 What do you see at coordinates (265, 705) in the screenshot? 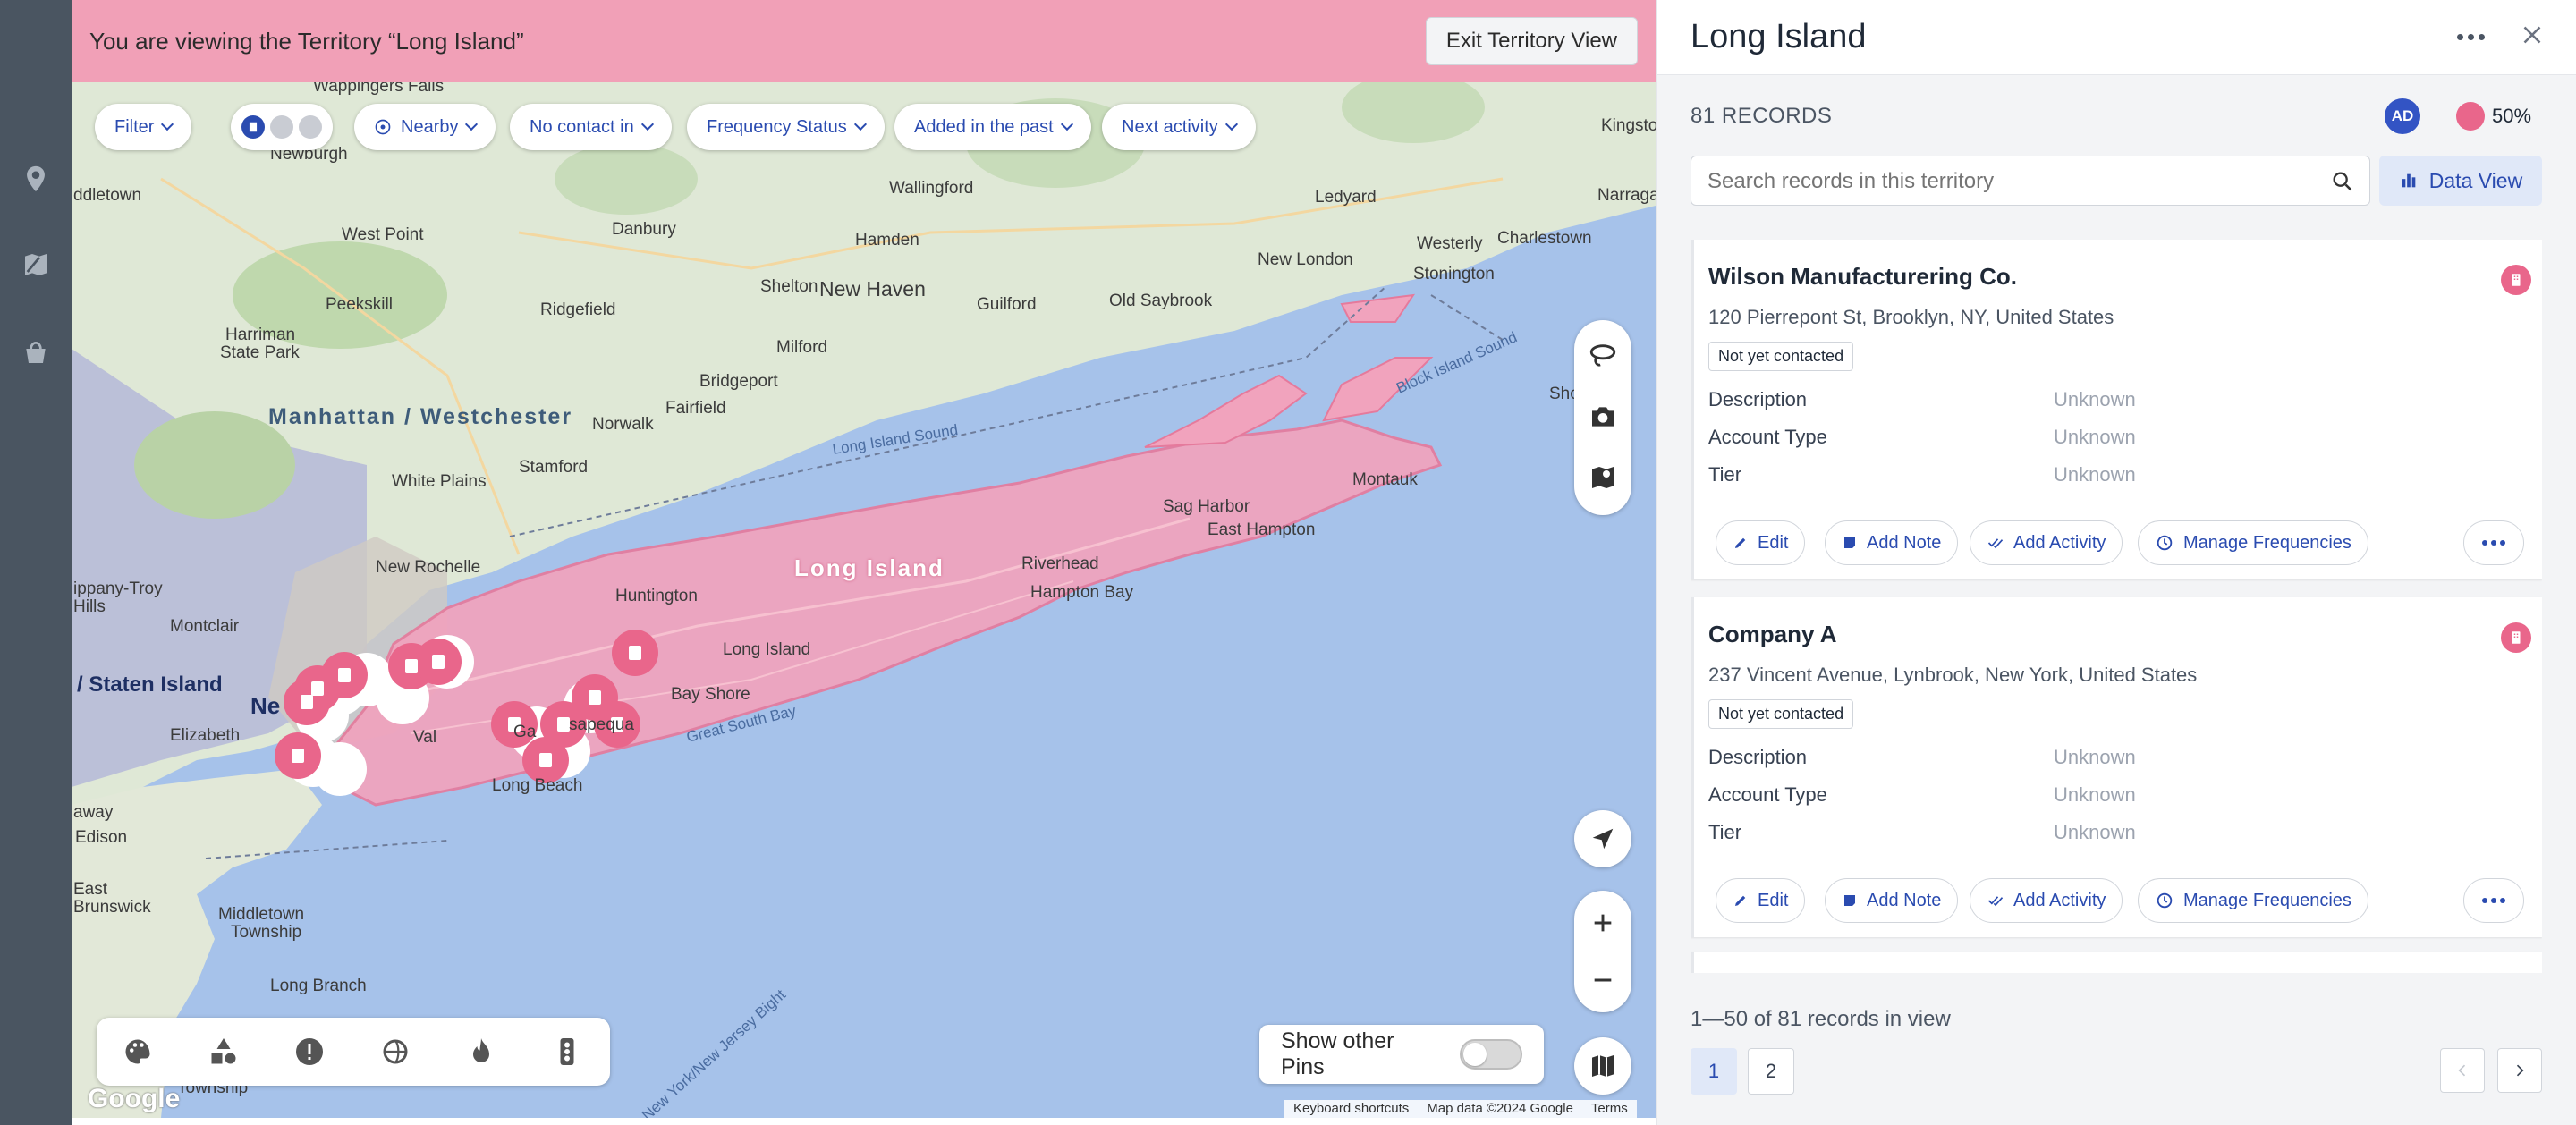
I see `place-label: Ne` at bounding box center [265, 705].